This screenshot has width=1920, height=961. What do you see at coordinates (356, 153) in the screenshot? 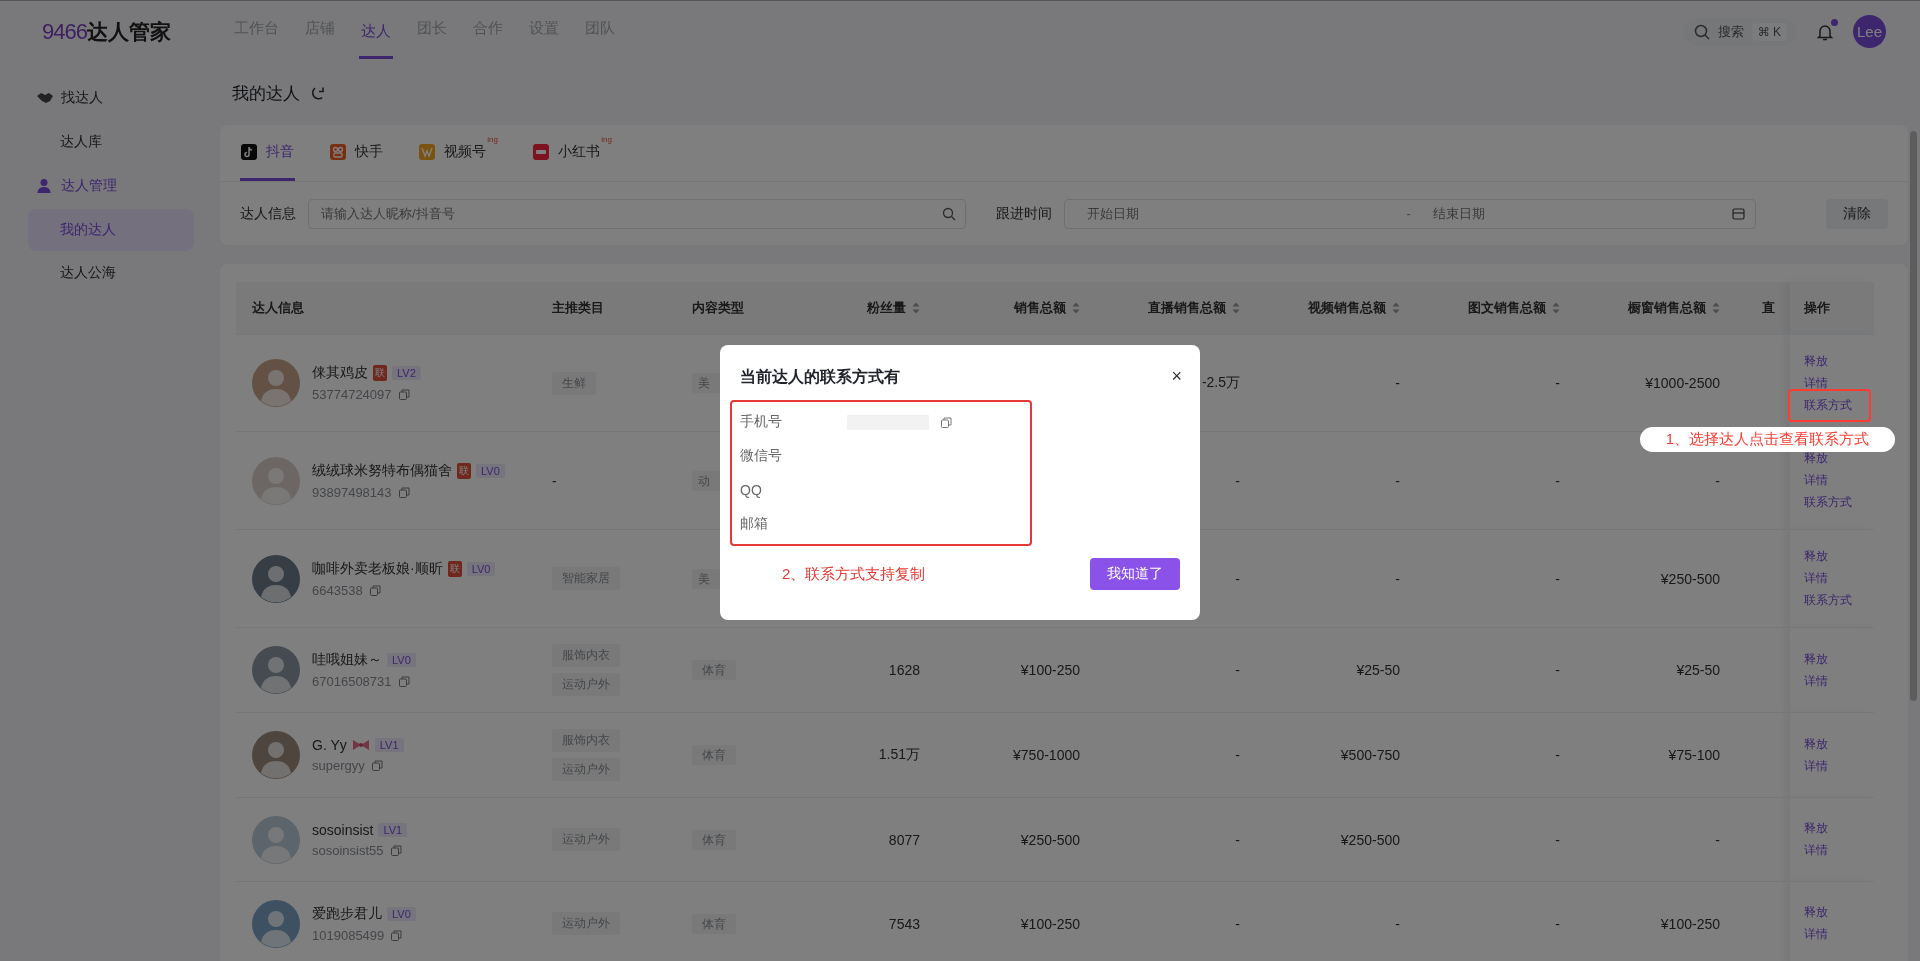
I see `platform-tab: 快手` at bounding box center [356, 153].